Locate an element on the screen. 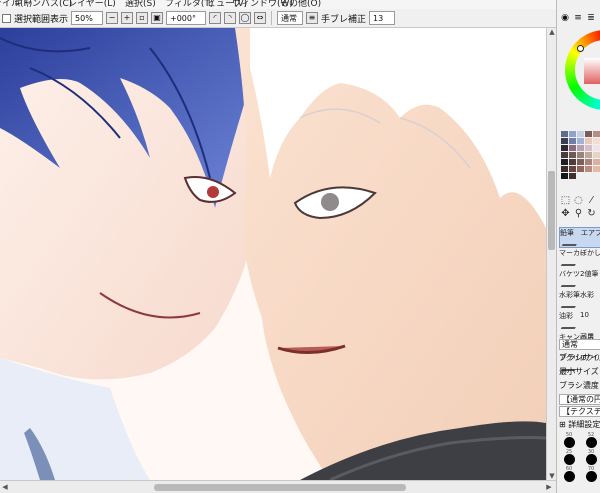 The width and height of the screenshot is (600, 493). brush-subtool-row: 水彩筆 水彩 is located at coordinates (579, 300).